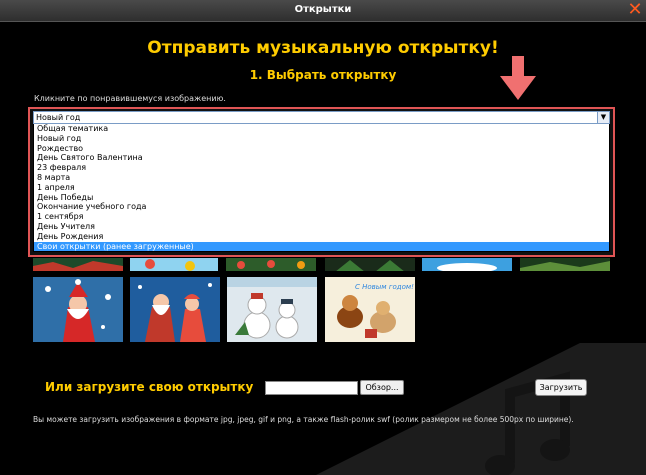 The image size is (646, 475). What do you see at coordinates (321, 129) in the screenshot?
I see `category-option: Общая тематика` at bounding box center [321, 129].